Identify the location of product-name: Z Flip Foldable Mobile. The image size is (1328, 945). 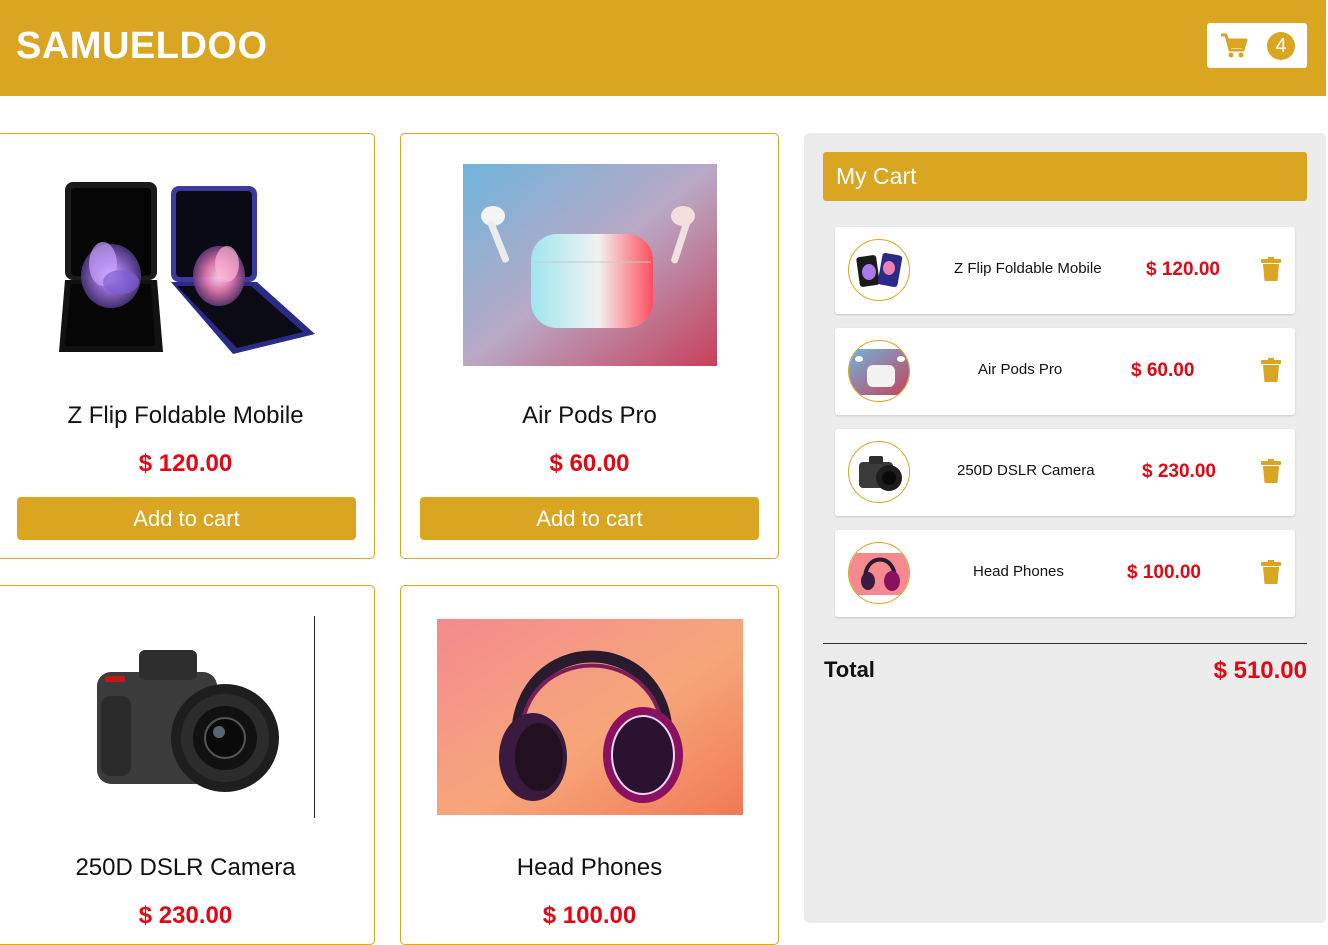
(185, 415).